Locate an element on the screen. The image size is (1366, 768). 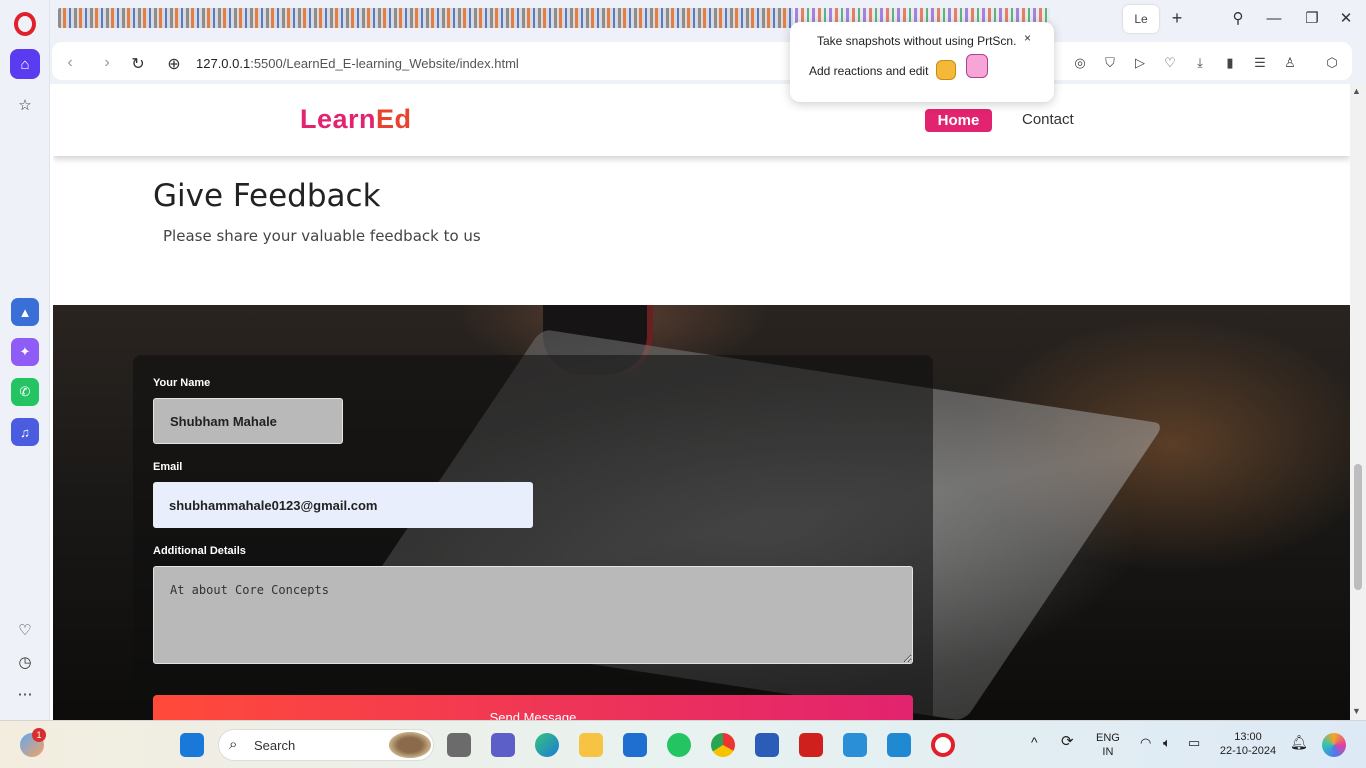
back-icon: ‹ is located at coordinates (70, 63).